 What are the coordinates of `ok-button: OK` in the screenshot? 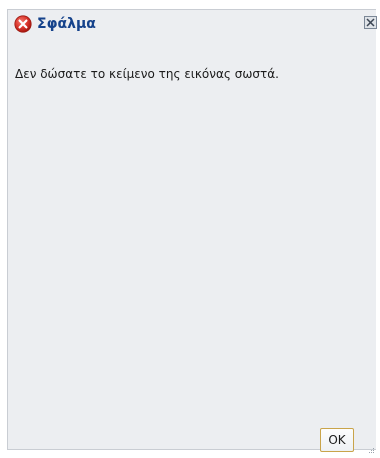 It's located at (337, 440).